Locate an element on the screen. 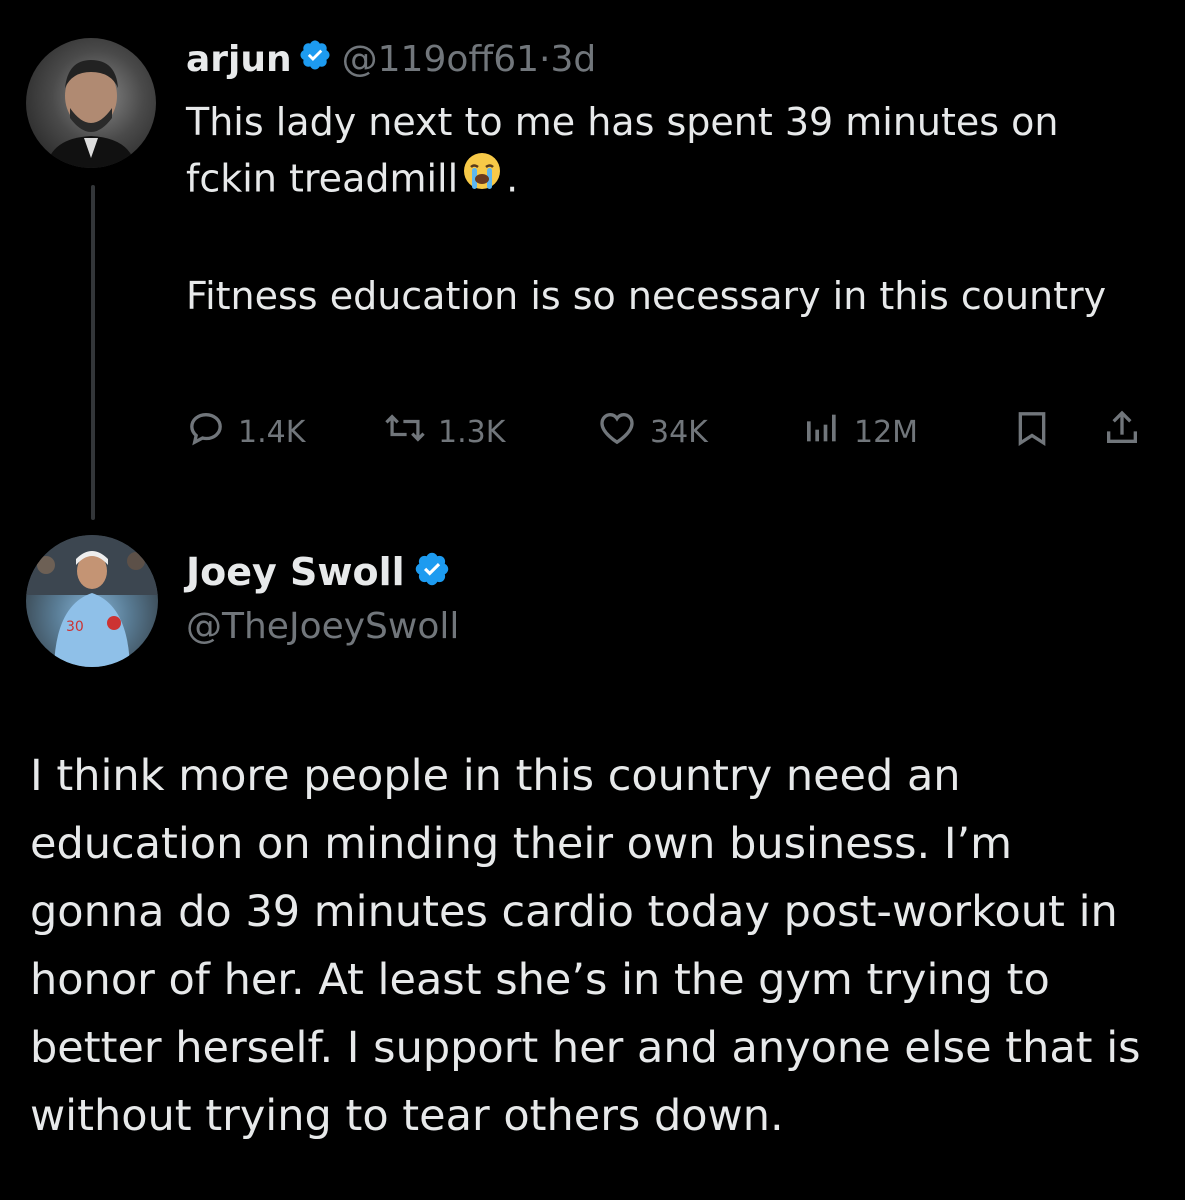 The image size is (1185, 1200). tweet1-text-period: . is located at coordinates (512, 178).